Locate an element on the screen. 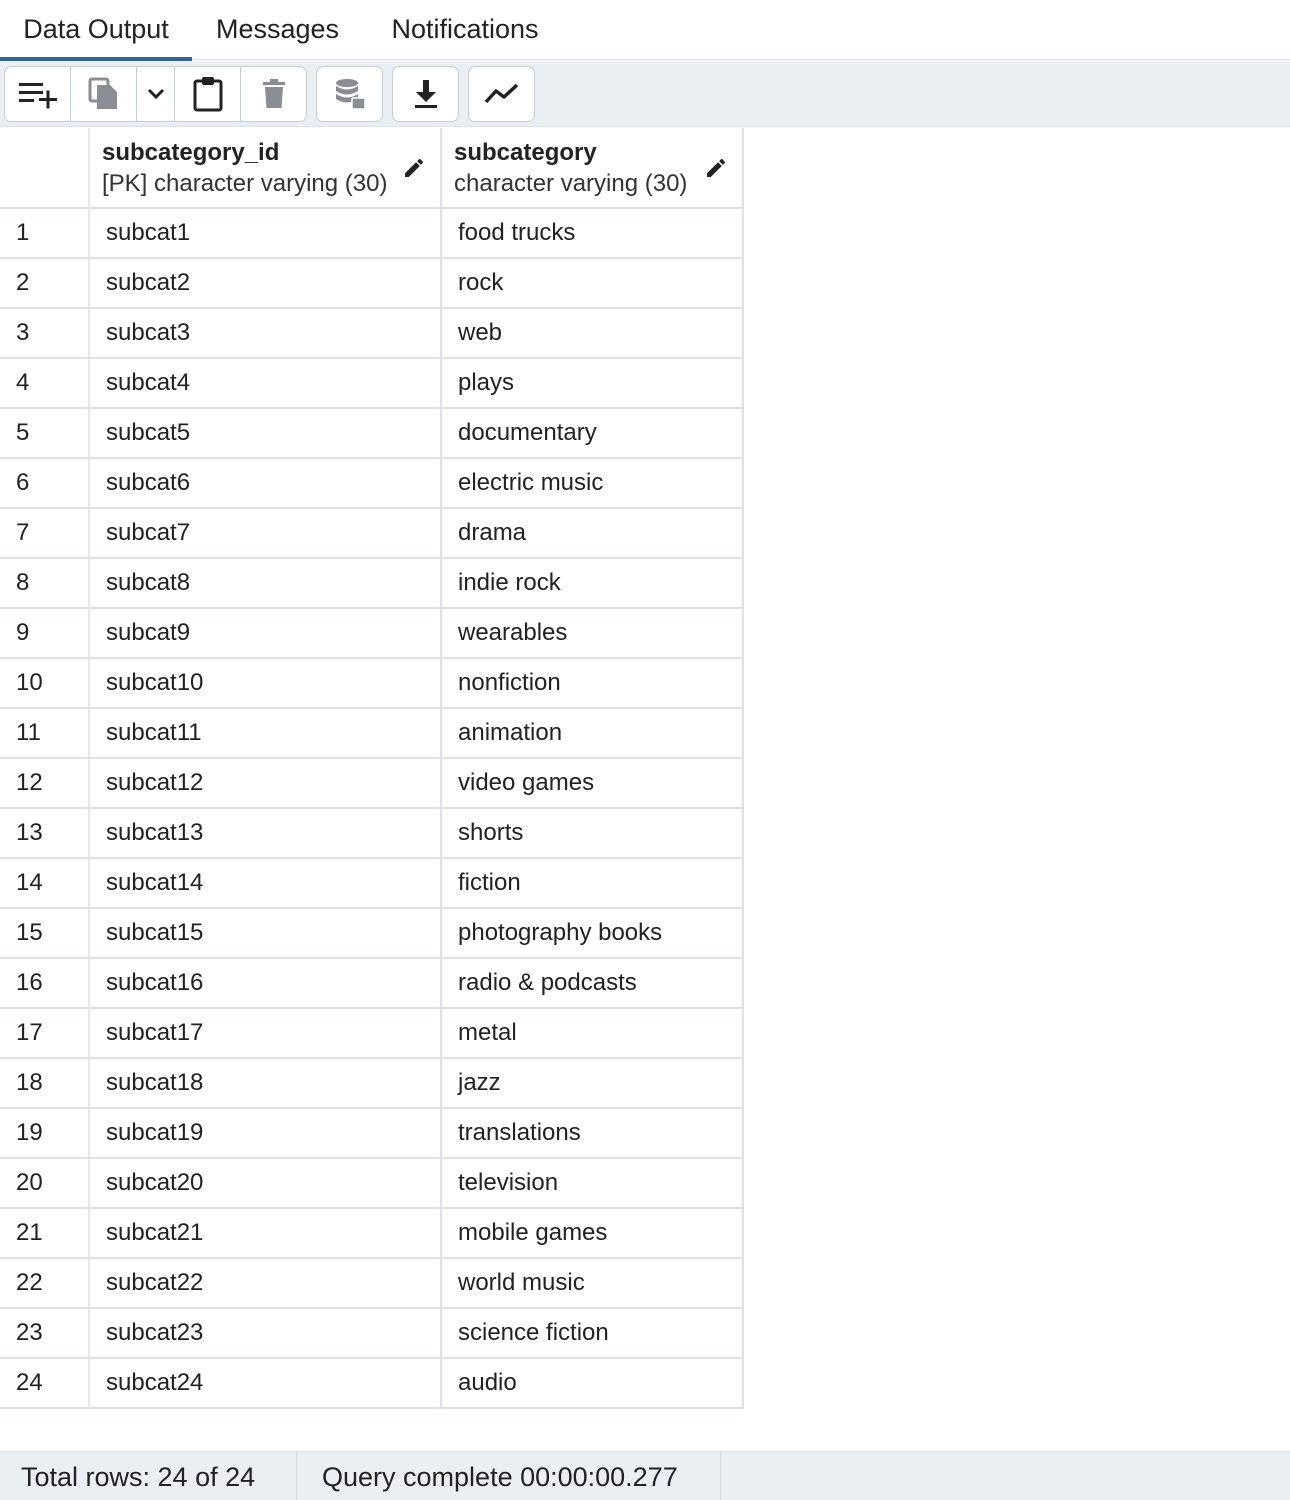 This screenshot has height=1500, width=1290. cell-subcategory: metal is located at coordinates (592, 1033).